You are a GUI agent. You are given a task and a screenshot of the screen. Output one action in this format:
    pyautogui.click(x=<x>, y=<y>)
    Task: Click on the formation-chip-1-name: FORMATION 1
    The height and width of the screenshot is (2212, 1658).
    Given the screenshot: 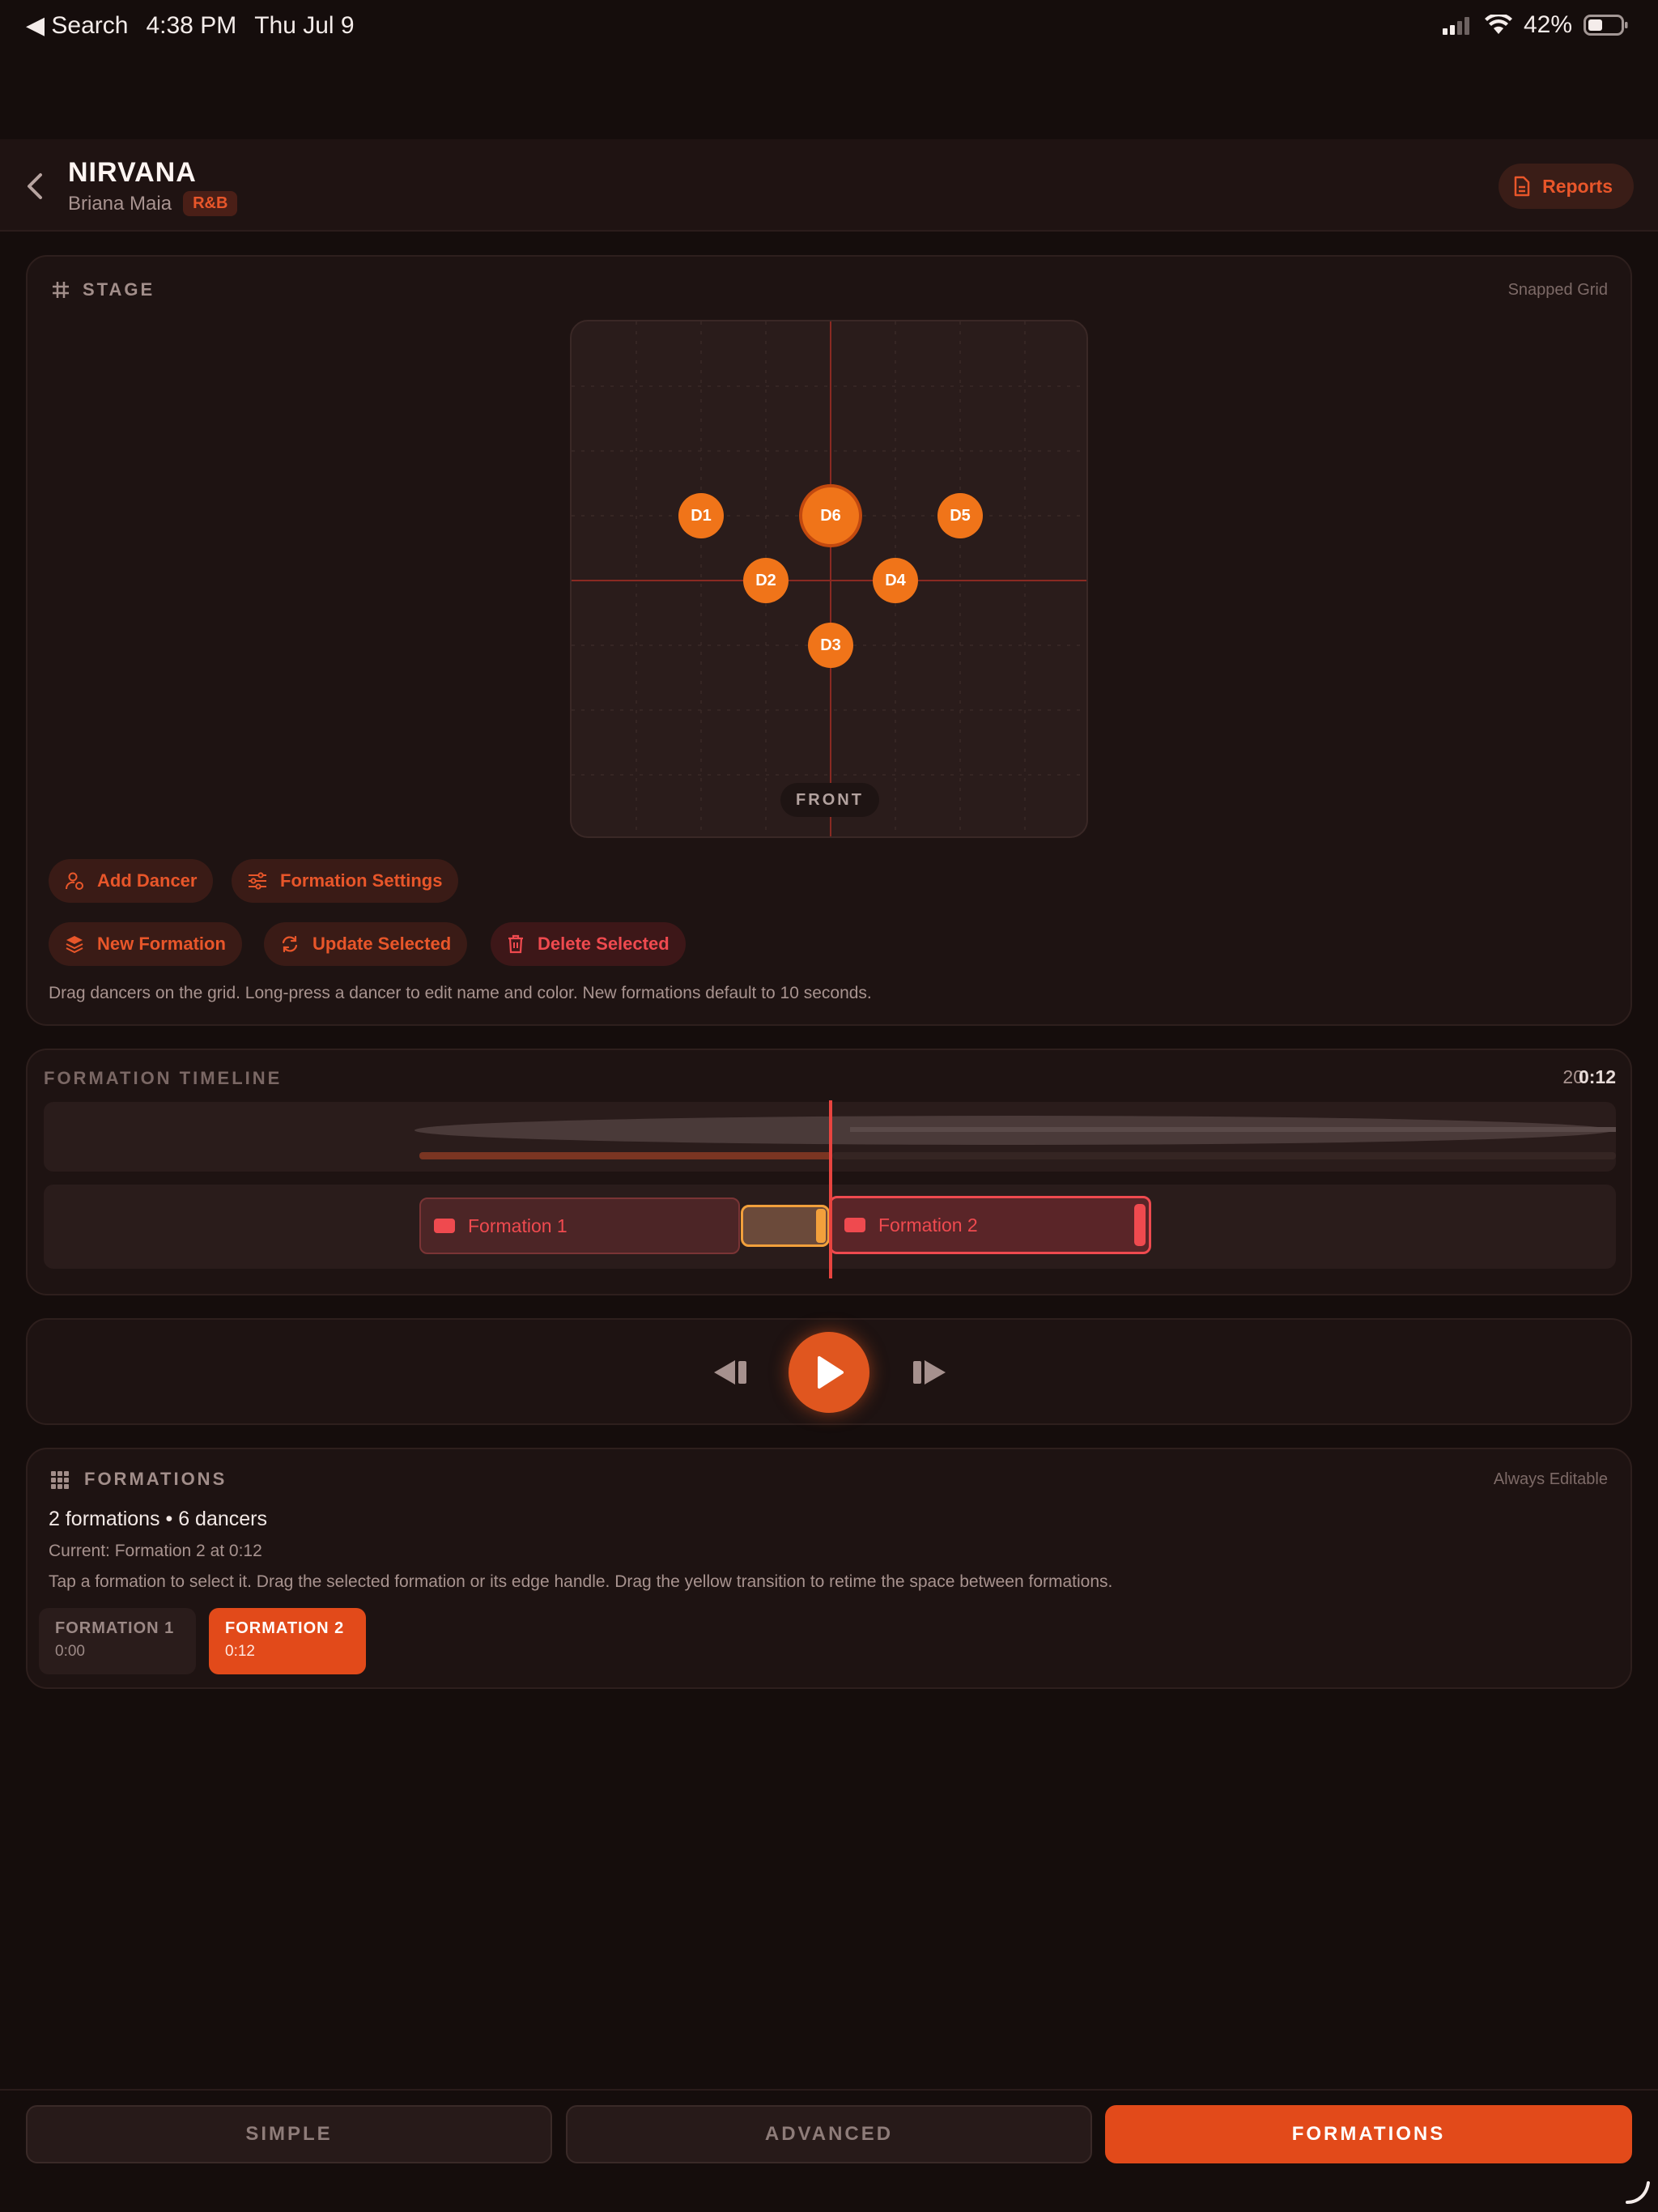 What is the action you would take?
    pyautogui.click(x=115, y=1628)
    